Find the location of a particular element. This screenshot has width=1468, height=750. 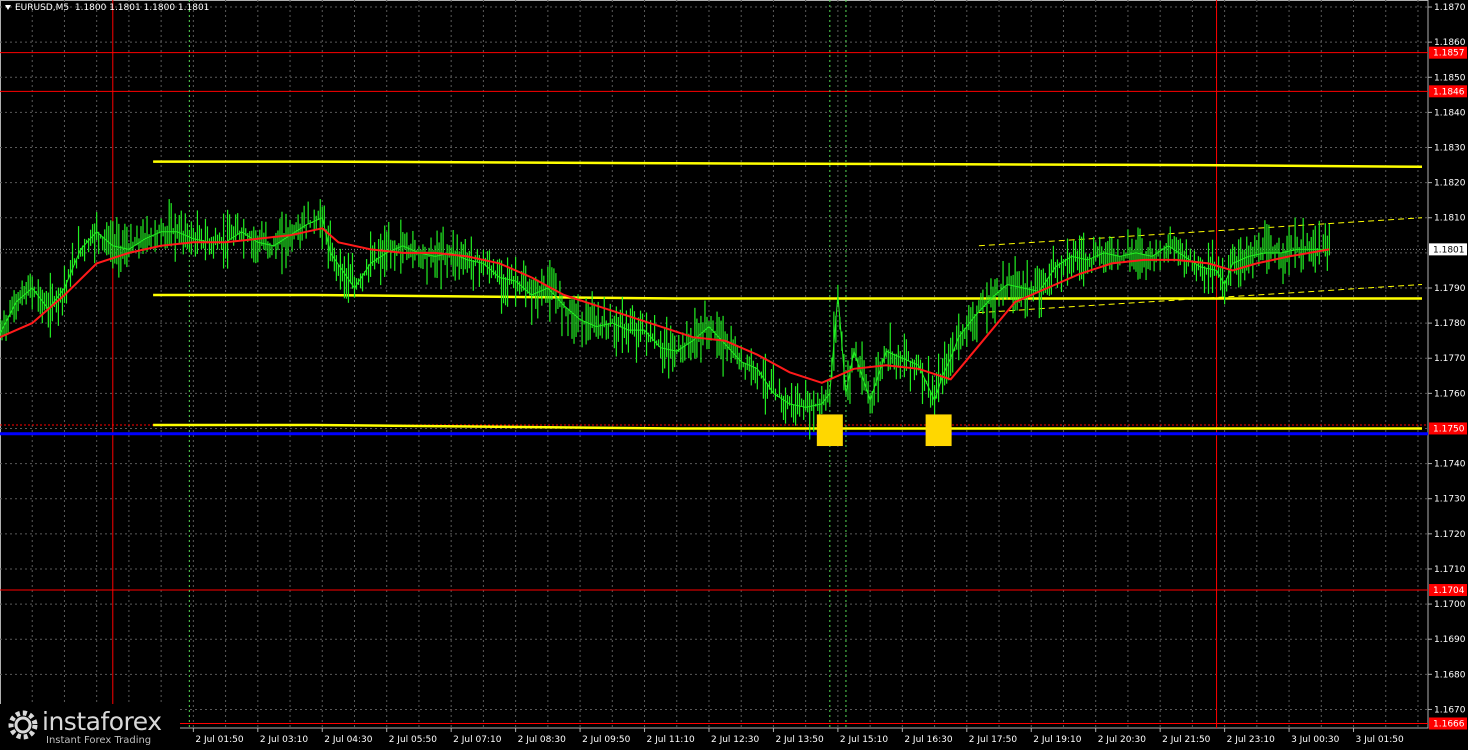

x-tick-label: 2 Jul 05:50 is located at coordinates (413, 740).